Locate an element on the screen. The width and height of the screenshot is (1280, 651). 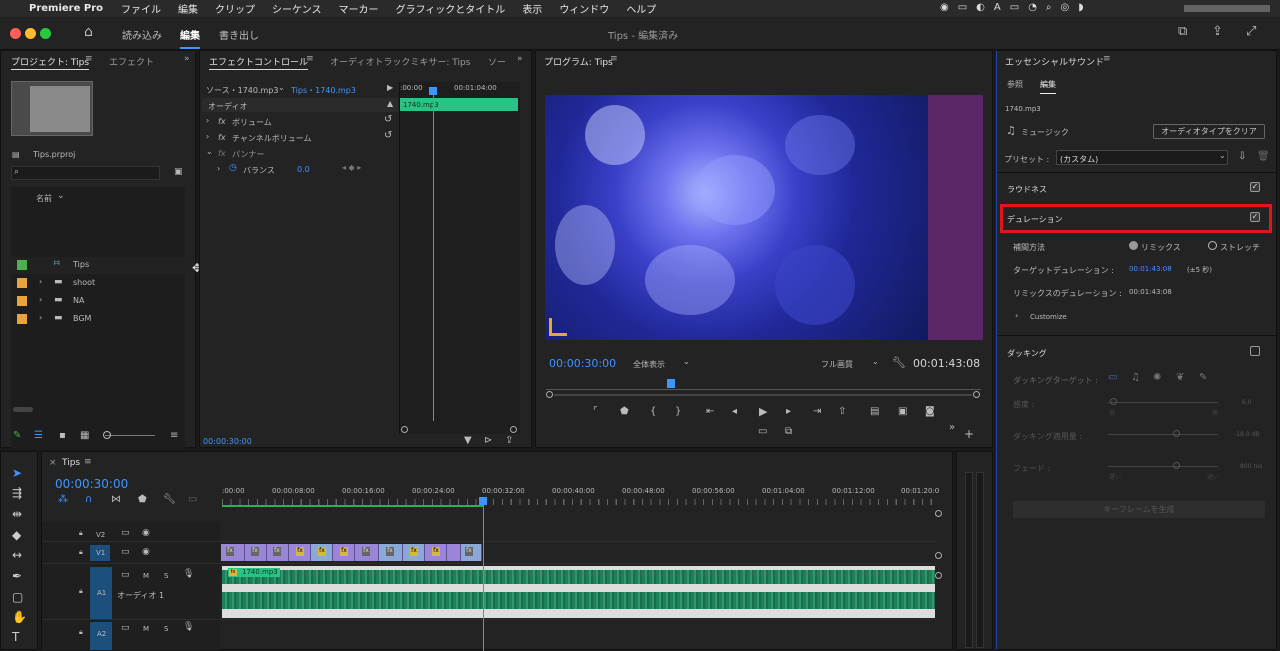
fx-icon: fx is located at coordinates (222, 121).